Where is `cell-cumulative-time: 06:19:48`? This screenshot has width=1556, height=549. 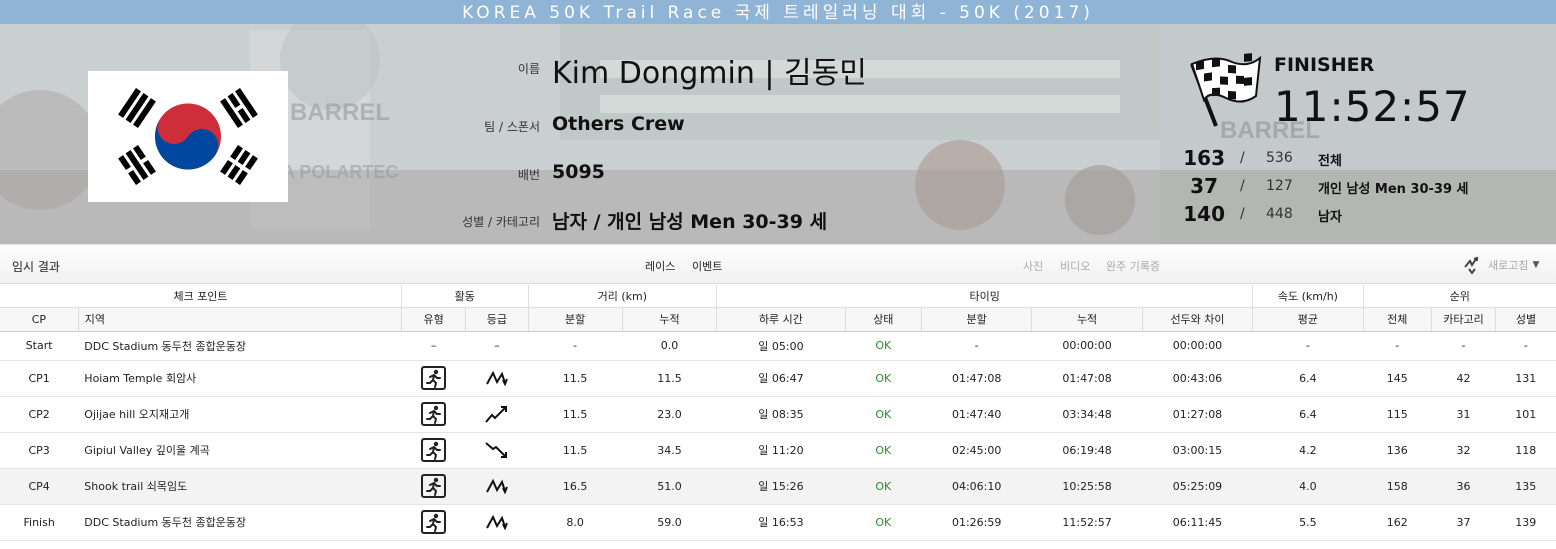 cell-cumulative-time: 06:19:48 is located at coordinates (1087, 450).